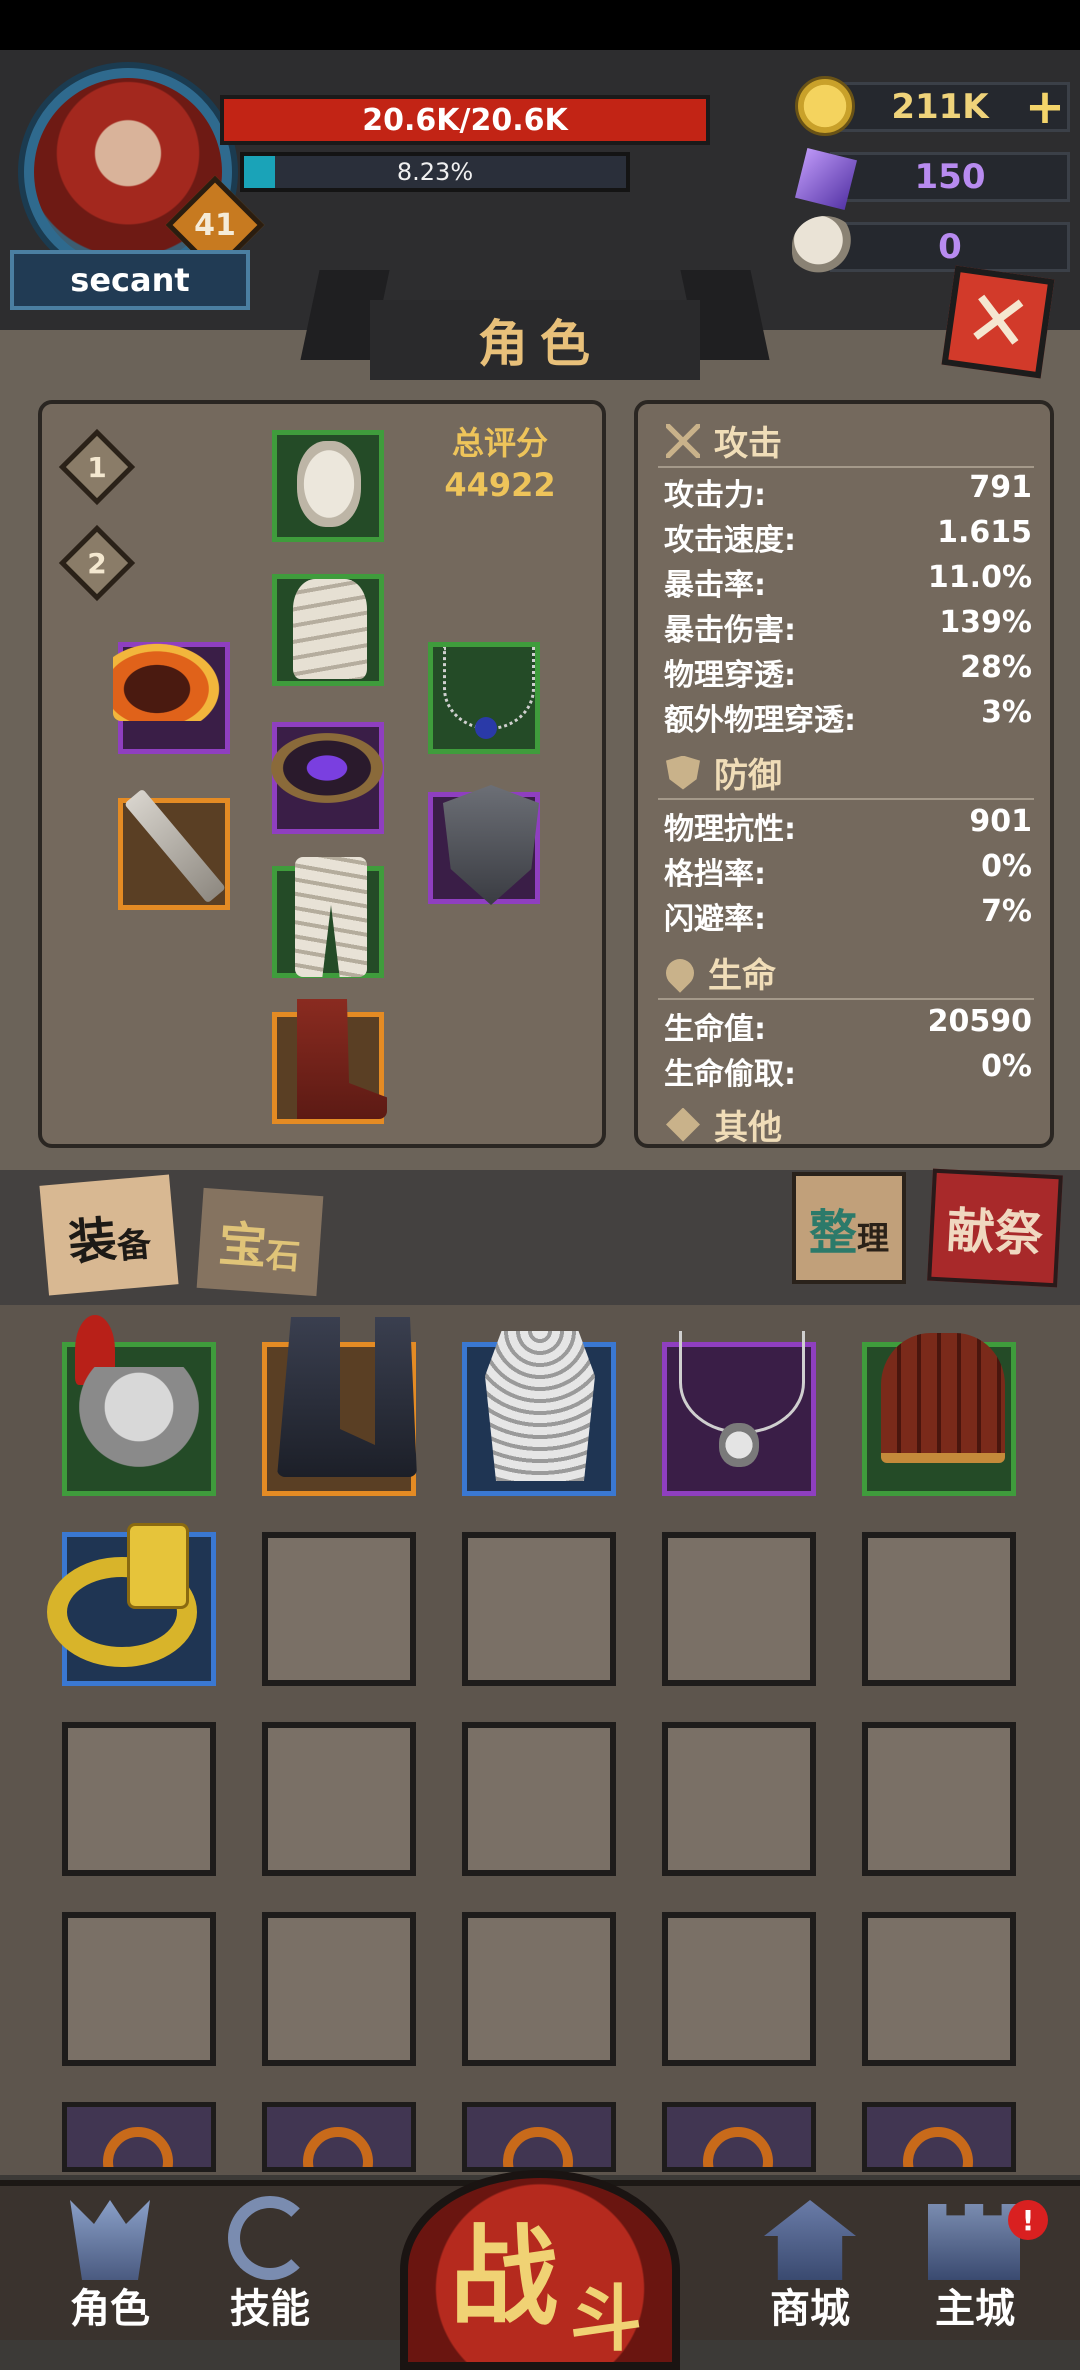  Describe the element at coordinates (158, 1566) in the screenshot. I see `gold-bar-icon` at that location.